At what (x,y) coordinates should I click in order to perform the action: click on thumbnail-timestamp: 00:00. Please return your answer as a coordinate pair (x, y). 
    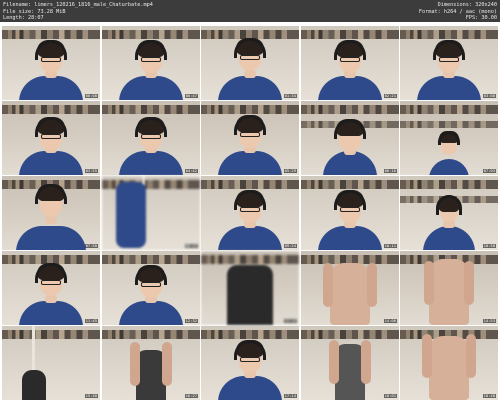
    Looking at the image, I should click on (91, 95).